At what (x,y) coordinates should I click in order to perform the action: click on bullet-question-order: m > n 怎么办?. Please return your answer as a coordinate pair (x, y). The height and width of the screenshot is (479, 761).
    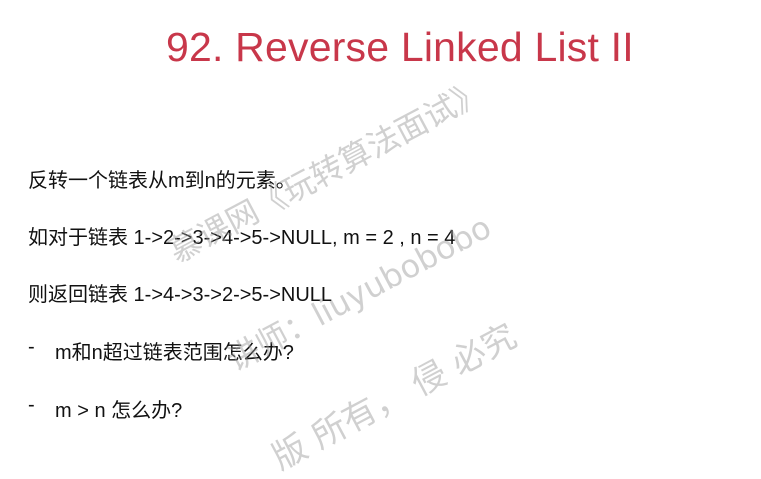
    Looking at the image, I should click on (119, 411).